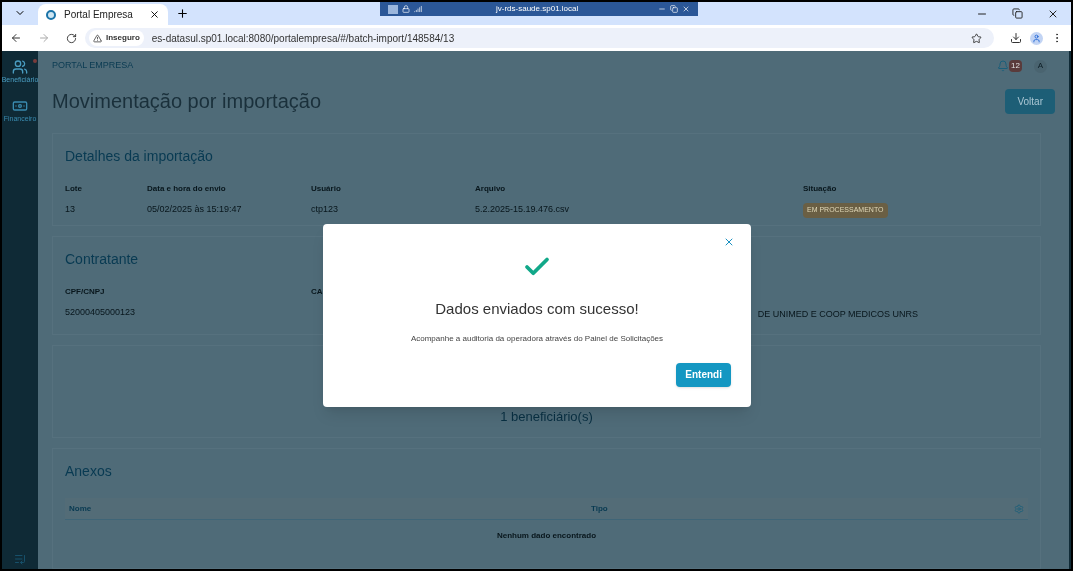 This screenshot has width=1073, height=571. Describe the element at coordinates (187, 101) in the screenshot. I see `page-title: Movimentação por importação` at that location.